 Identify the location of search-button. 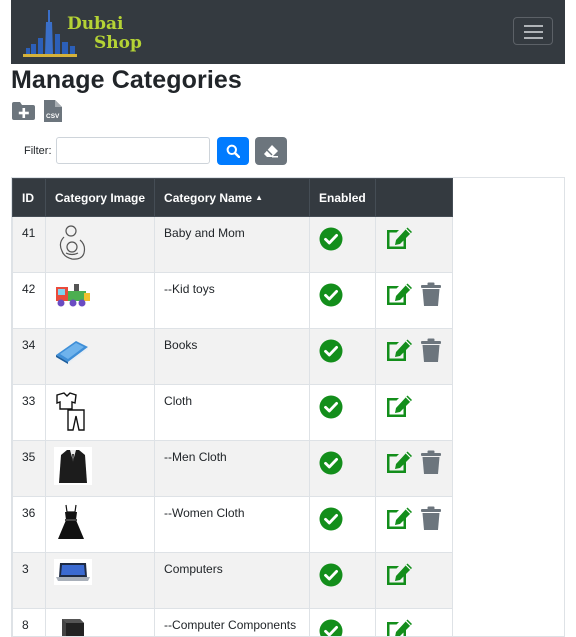
(233, 151).